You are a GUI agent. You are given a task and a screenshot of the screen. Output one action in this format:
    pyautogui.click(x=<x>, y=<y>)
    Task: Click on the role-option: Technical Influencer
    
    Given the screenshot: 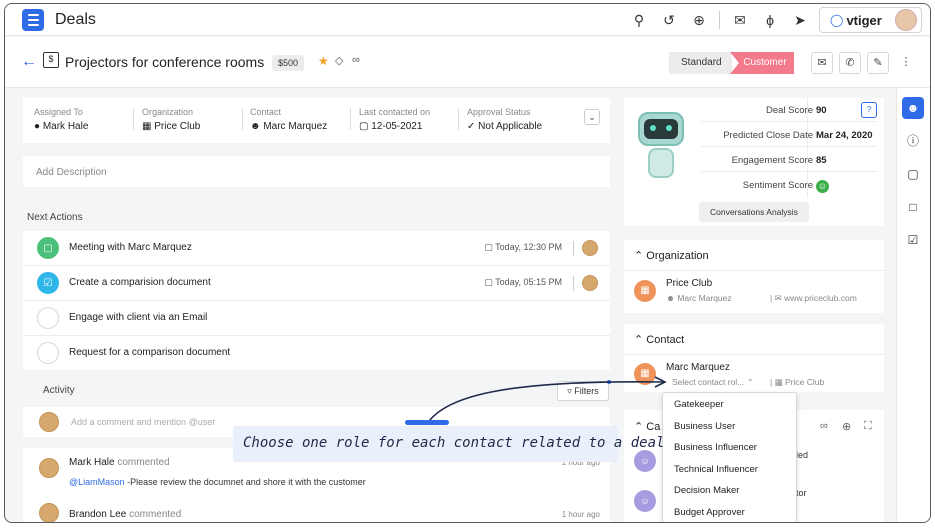 What is the action you would take?
    pyautogui.click(x=716, y=469)
    